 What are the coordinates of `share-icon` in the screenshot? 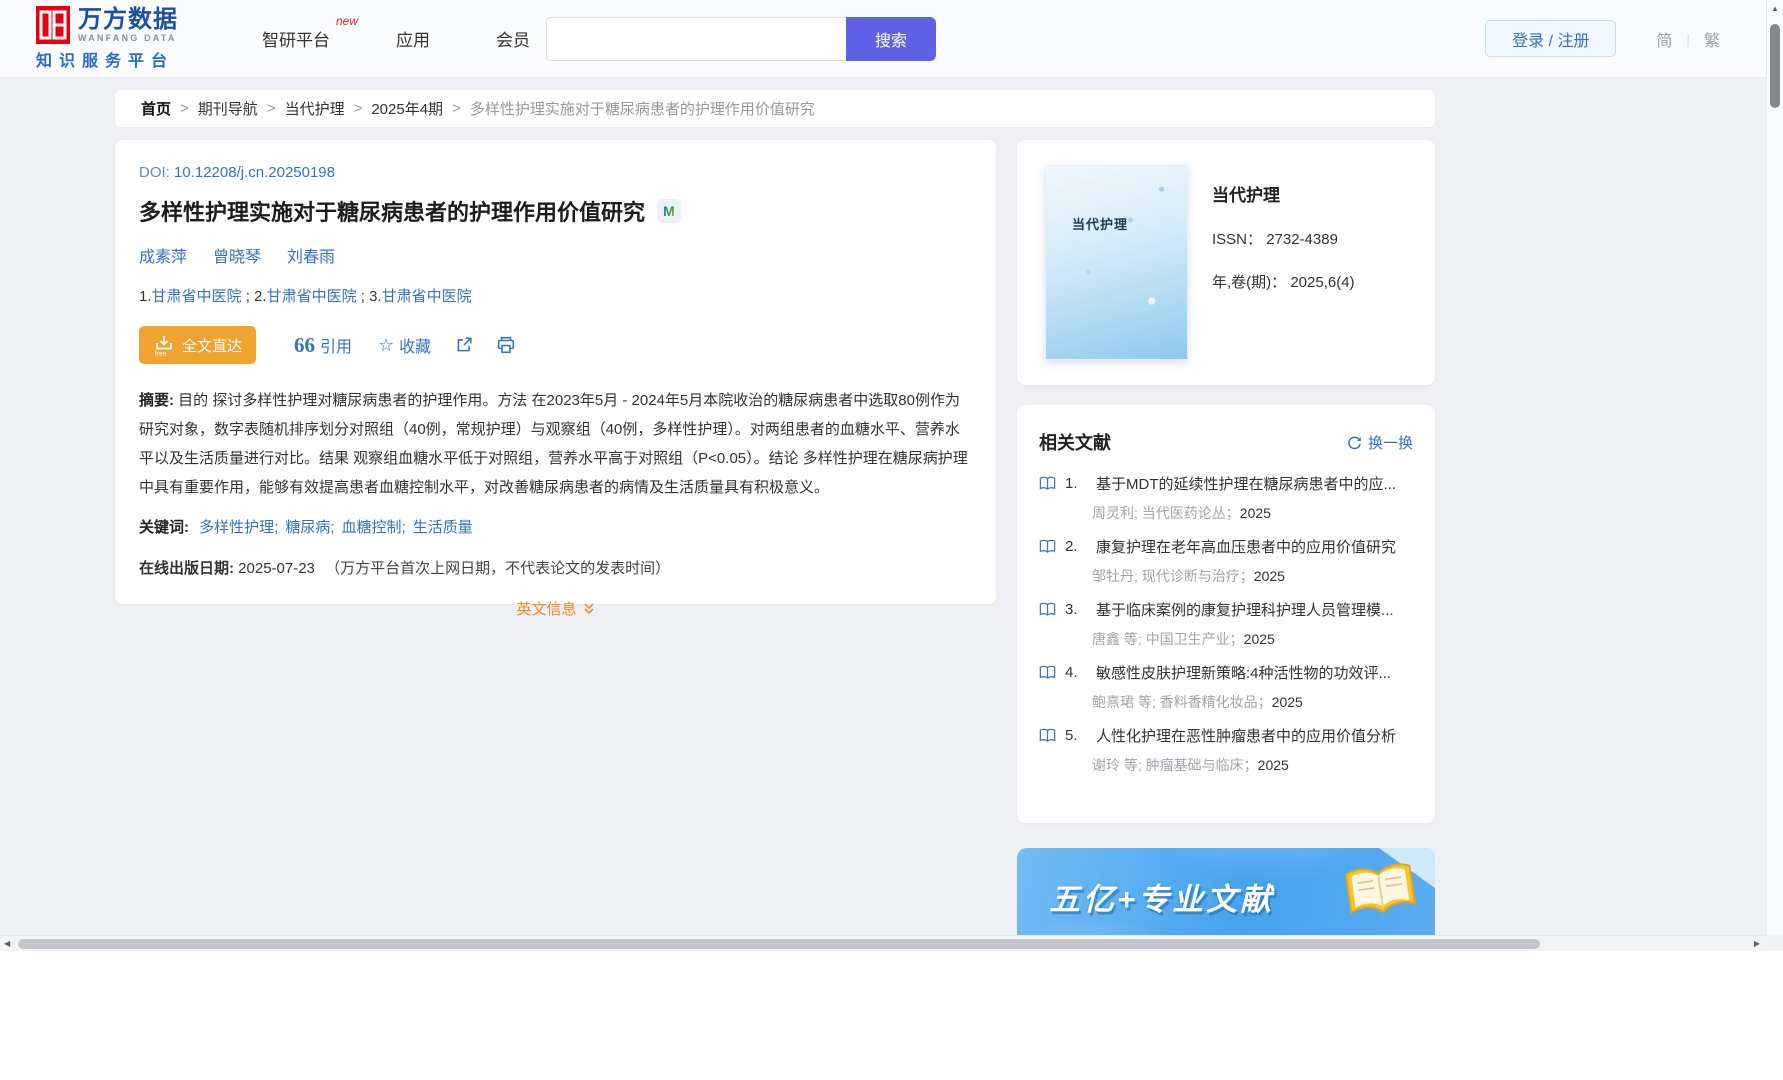 It's located at (464, 344).